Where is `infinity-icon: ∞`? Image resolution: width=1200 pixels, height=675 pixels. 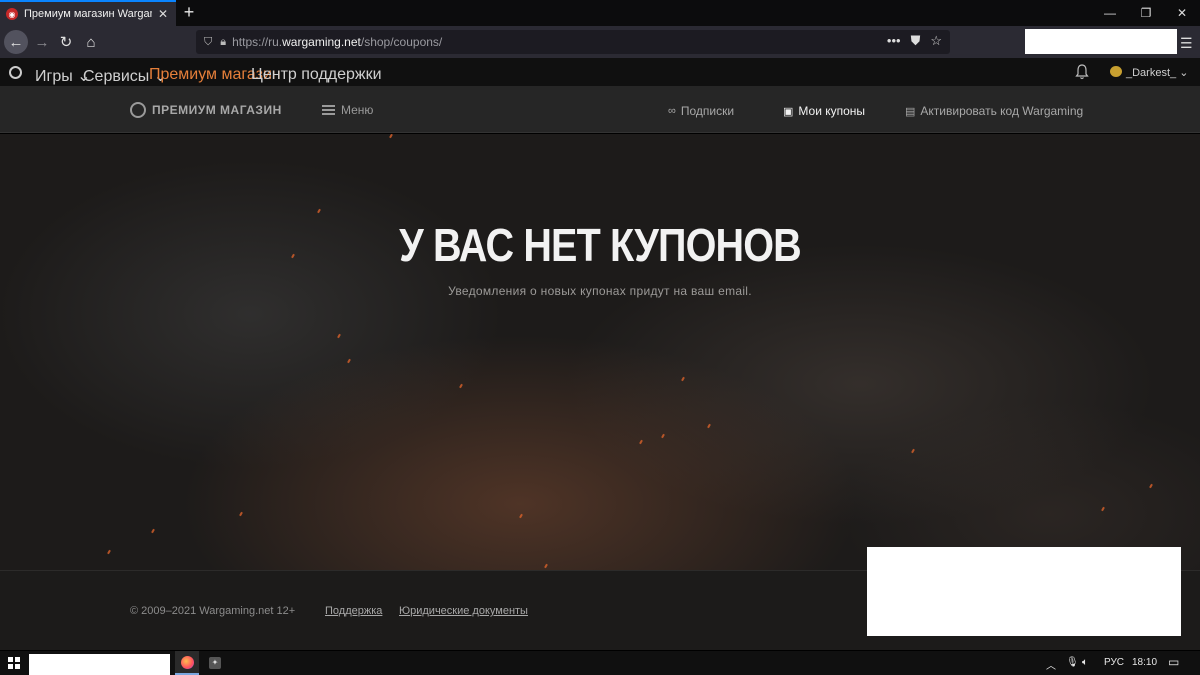
infinity-icon: ∞ is located at coordinates (672, 111).